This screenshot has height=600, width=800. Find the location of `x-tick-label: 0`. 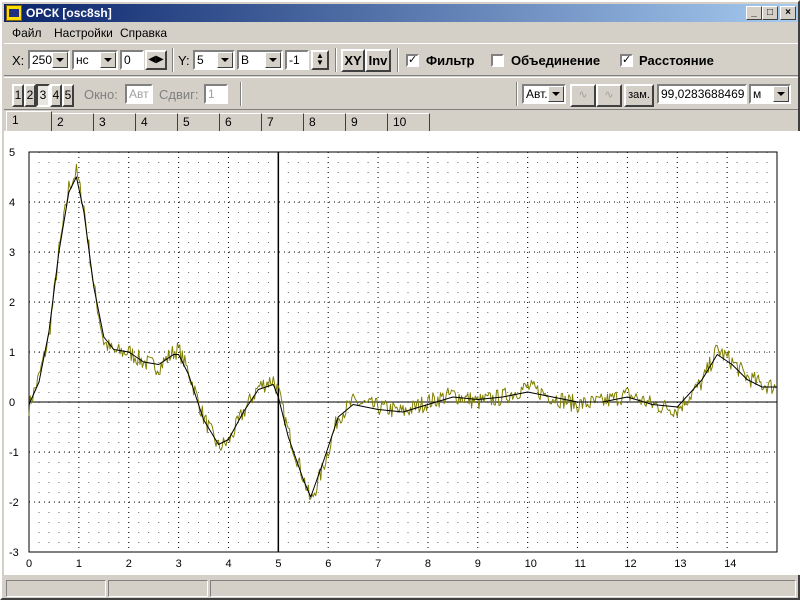

x-tick-label: 0 is located at coordinates (29, 564).